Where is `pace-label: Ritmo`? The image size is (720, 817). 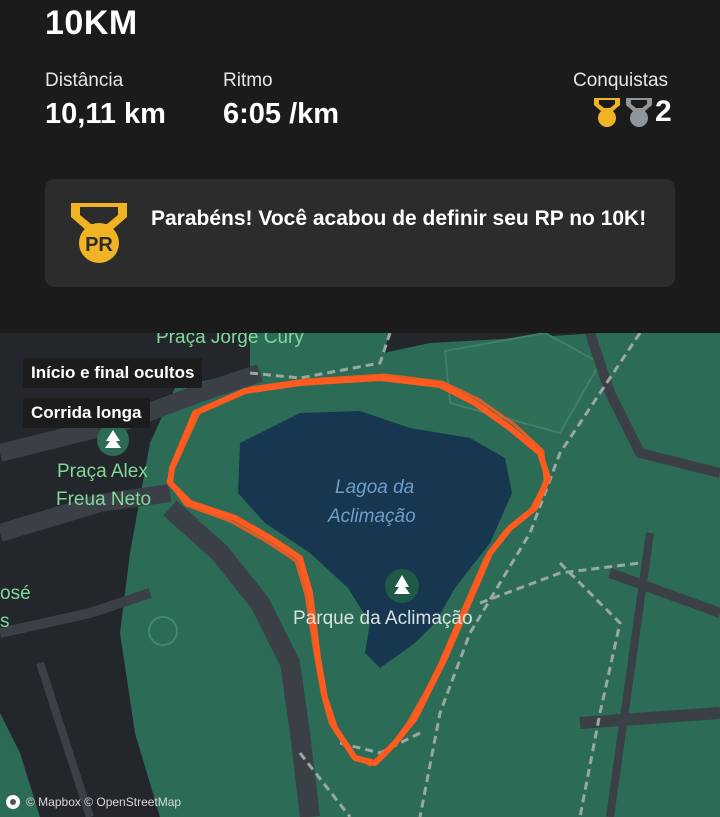 pace-label: Ritmo is located at coordinates (248, 80).